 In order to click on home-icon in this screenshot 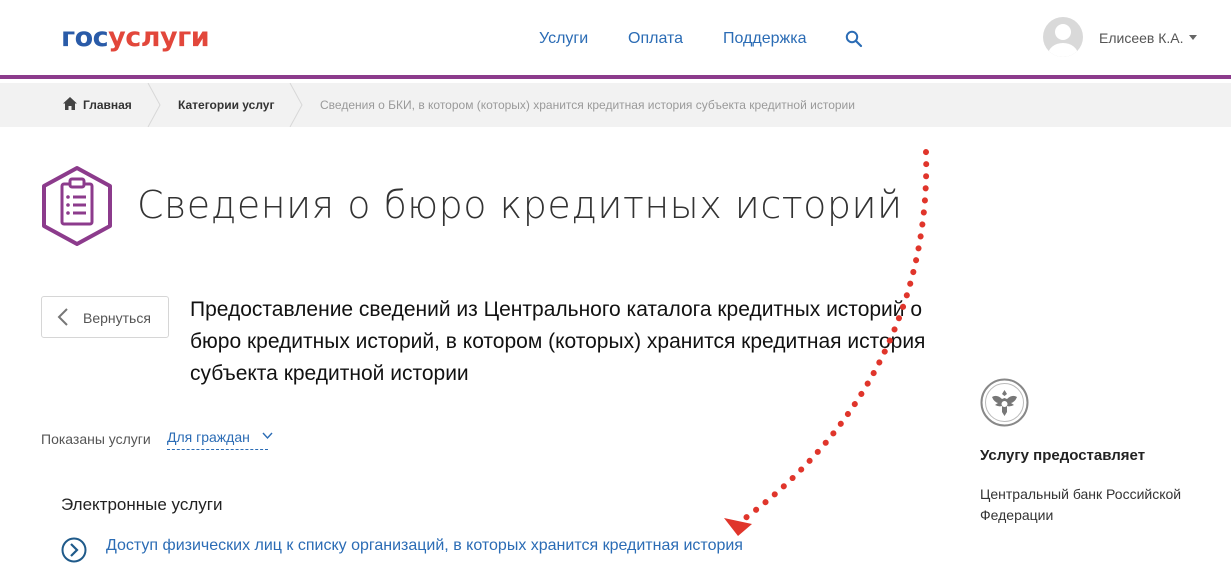, I will do `click(70, 103)`.